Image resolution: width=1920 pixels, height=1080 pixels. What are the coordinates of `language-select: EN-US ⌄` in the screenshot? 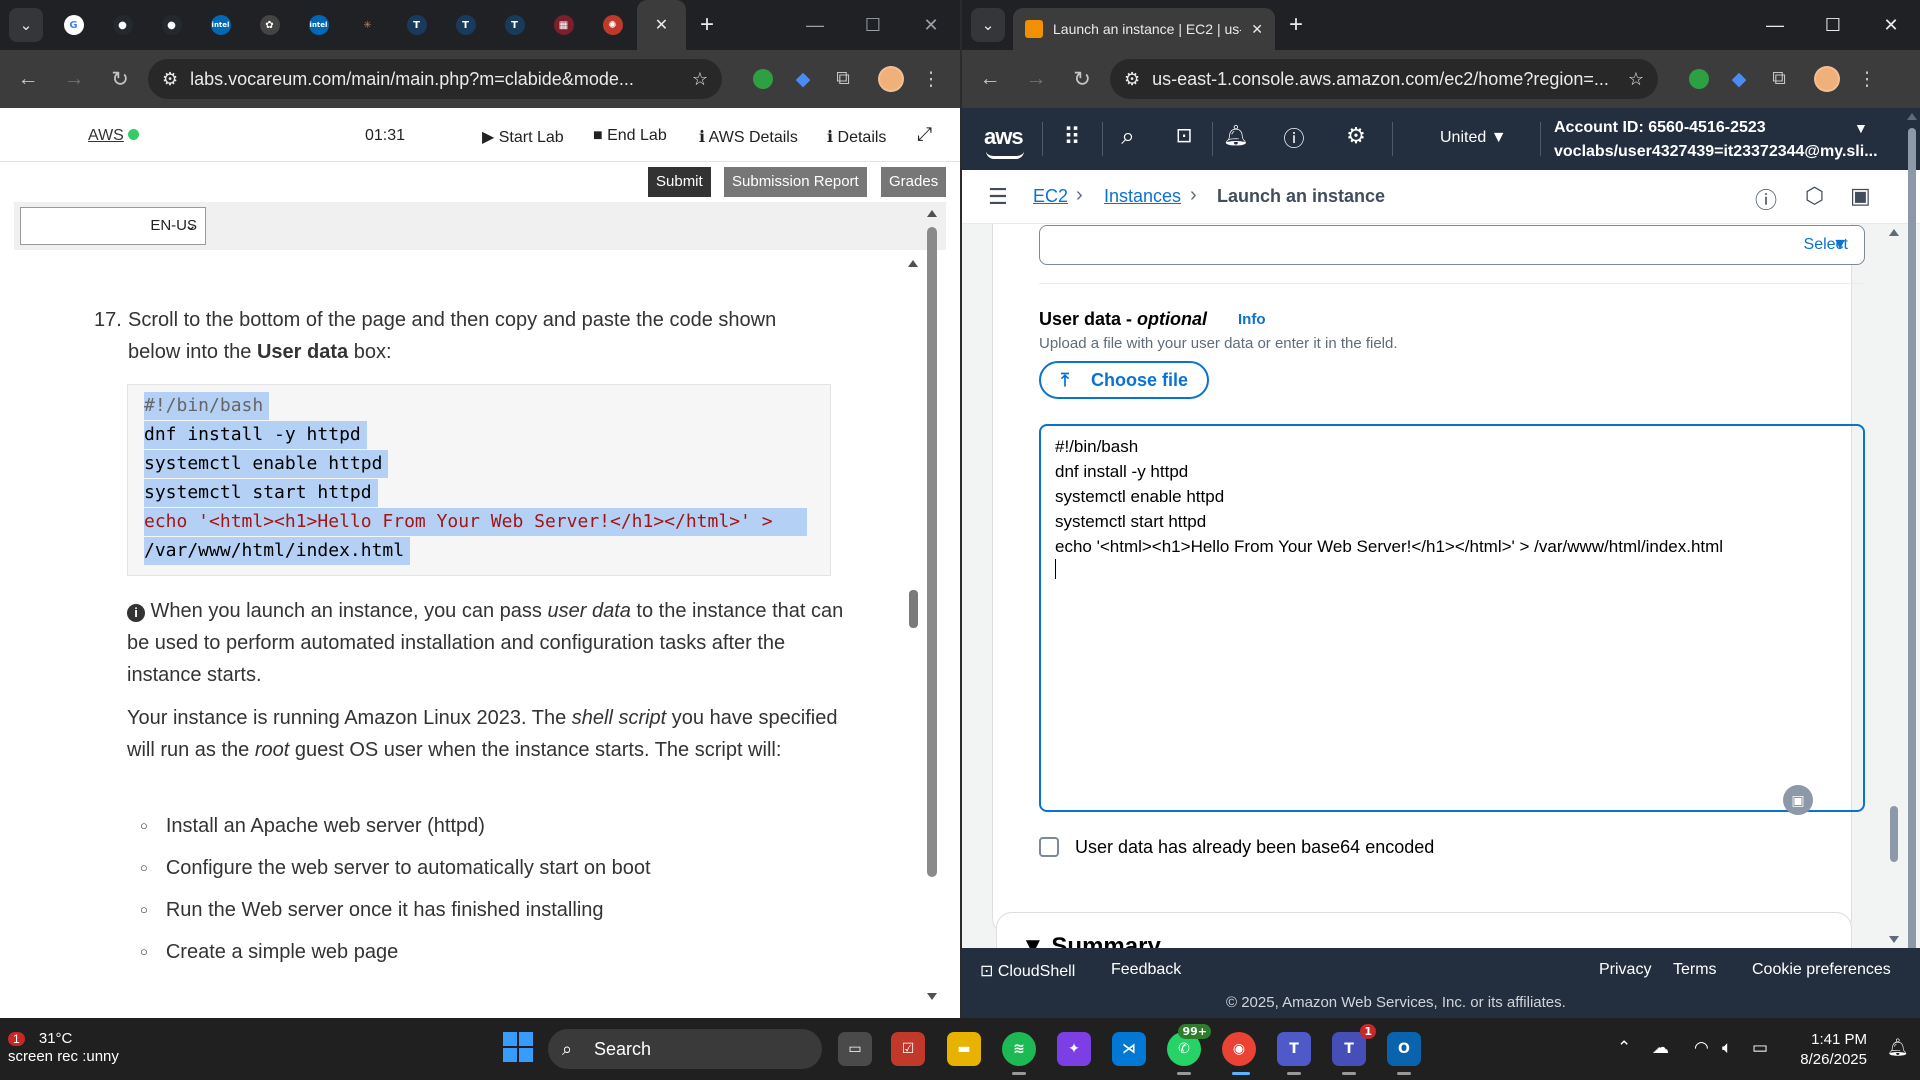 It's located at (113, 226).